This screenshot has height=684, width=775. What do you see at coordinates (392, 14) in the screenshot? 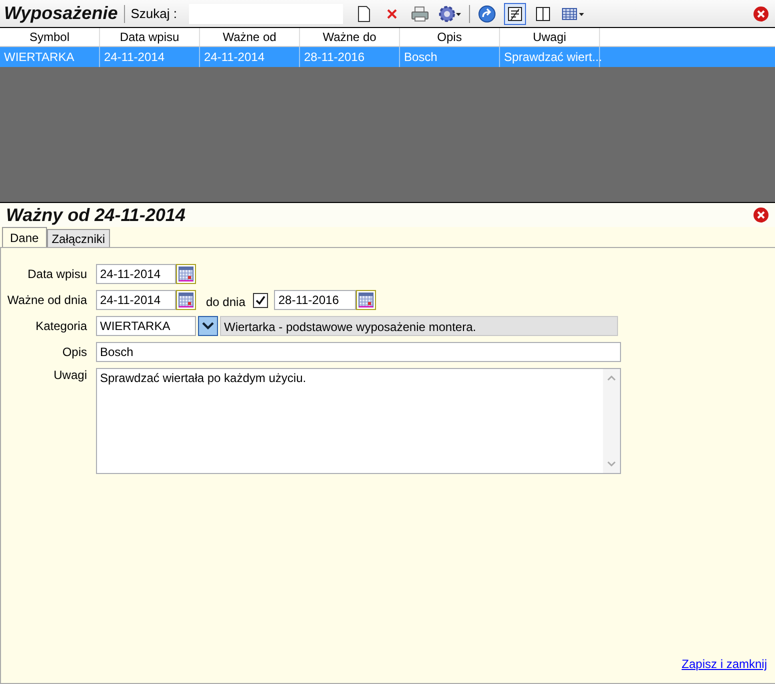
I see `delete-icon` at bounding box center [392, 14].